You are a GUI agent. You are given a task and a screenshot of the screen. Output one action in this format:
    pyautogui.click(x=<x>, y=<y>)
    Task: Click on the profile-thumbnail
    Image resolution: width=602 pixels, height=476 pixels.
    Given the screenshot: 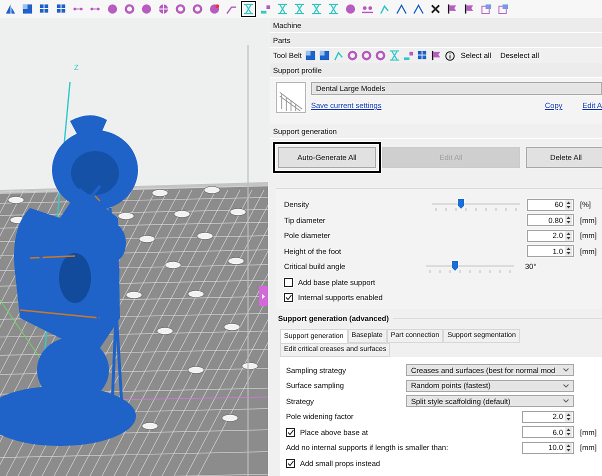 What is the action you would take?
    pyautogui.click(x=291, y=97)
    